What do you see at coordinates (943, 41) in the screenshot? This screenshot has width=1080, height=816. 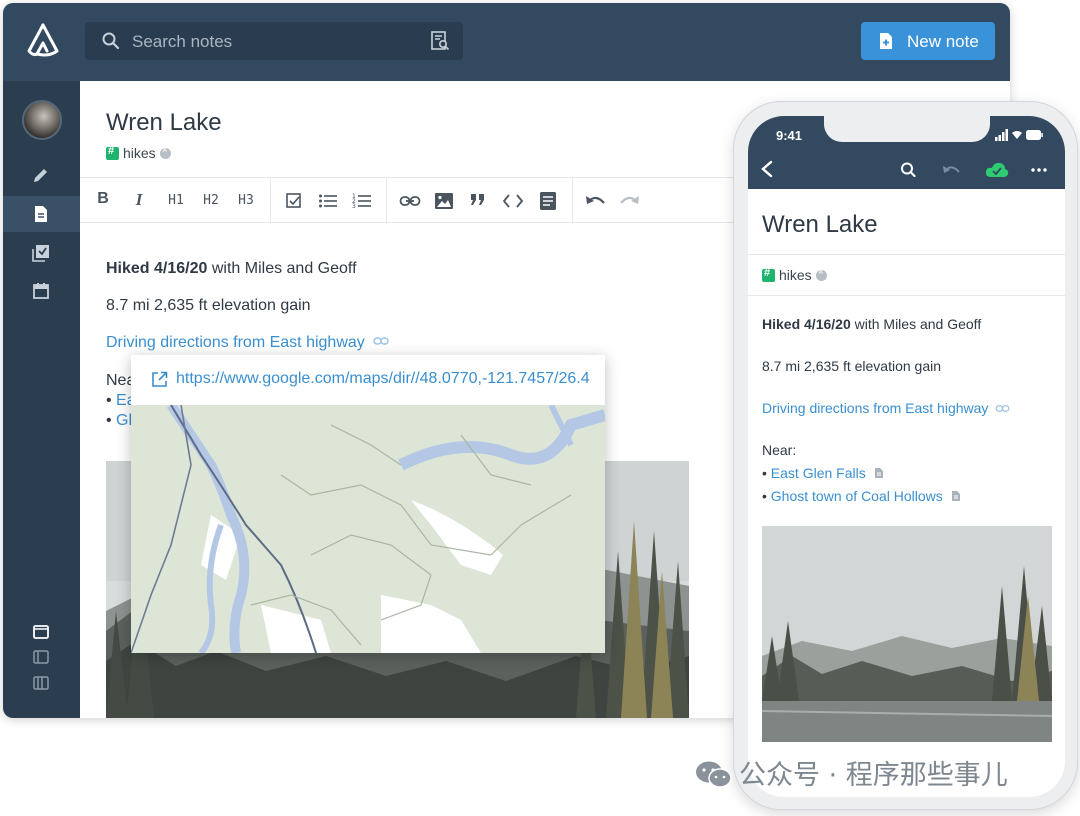 I see `new-note-label: New note` at bounding box center [943, 41].